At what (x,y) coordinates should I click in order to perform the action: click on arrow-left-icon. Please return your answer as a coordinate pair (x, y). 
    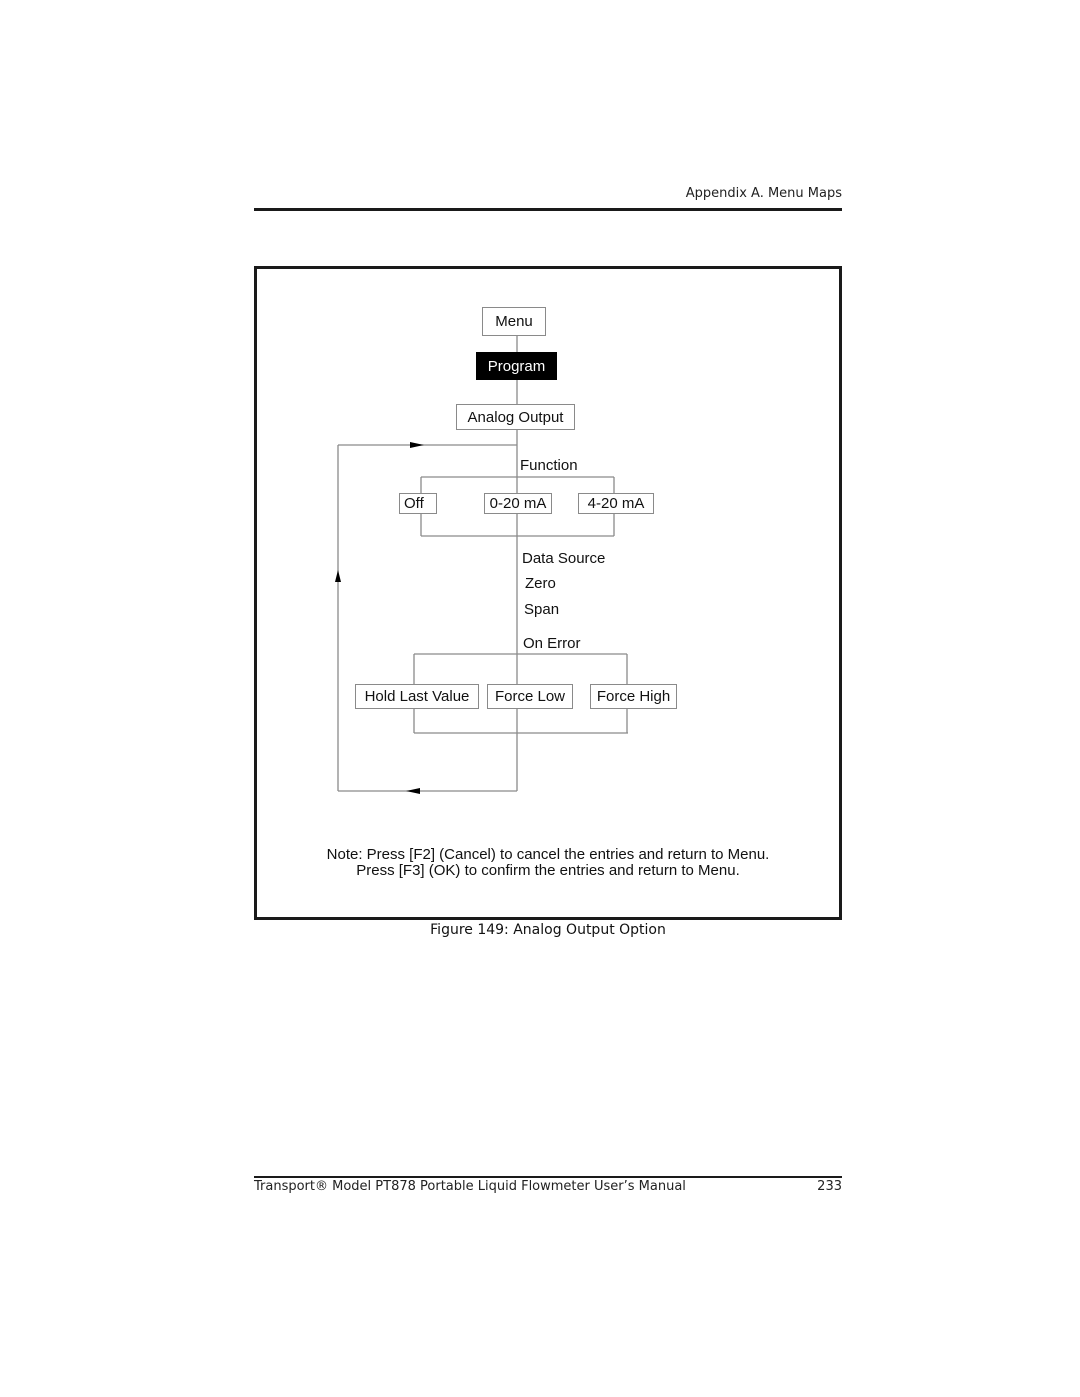
    Looking at the image, I should click on (413, 791).